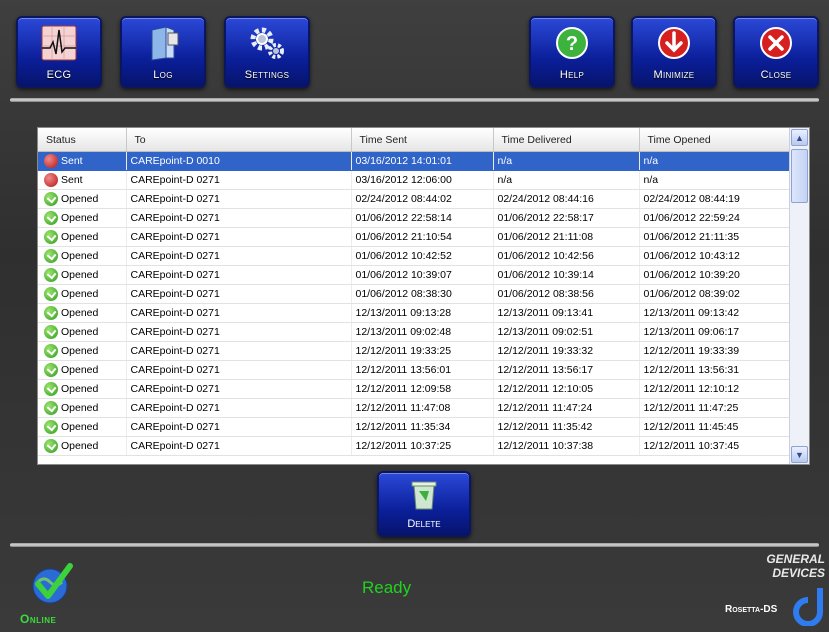 This screenshot has height=632, width=829. I want to click on column-header-to: To, so click(239, 140).